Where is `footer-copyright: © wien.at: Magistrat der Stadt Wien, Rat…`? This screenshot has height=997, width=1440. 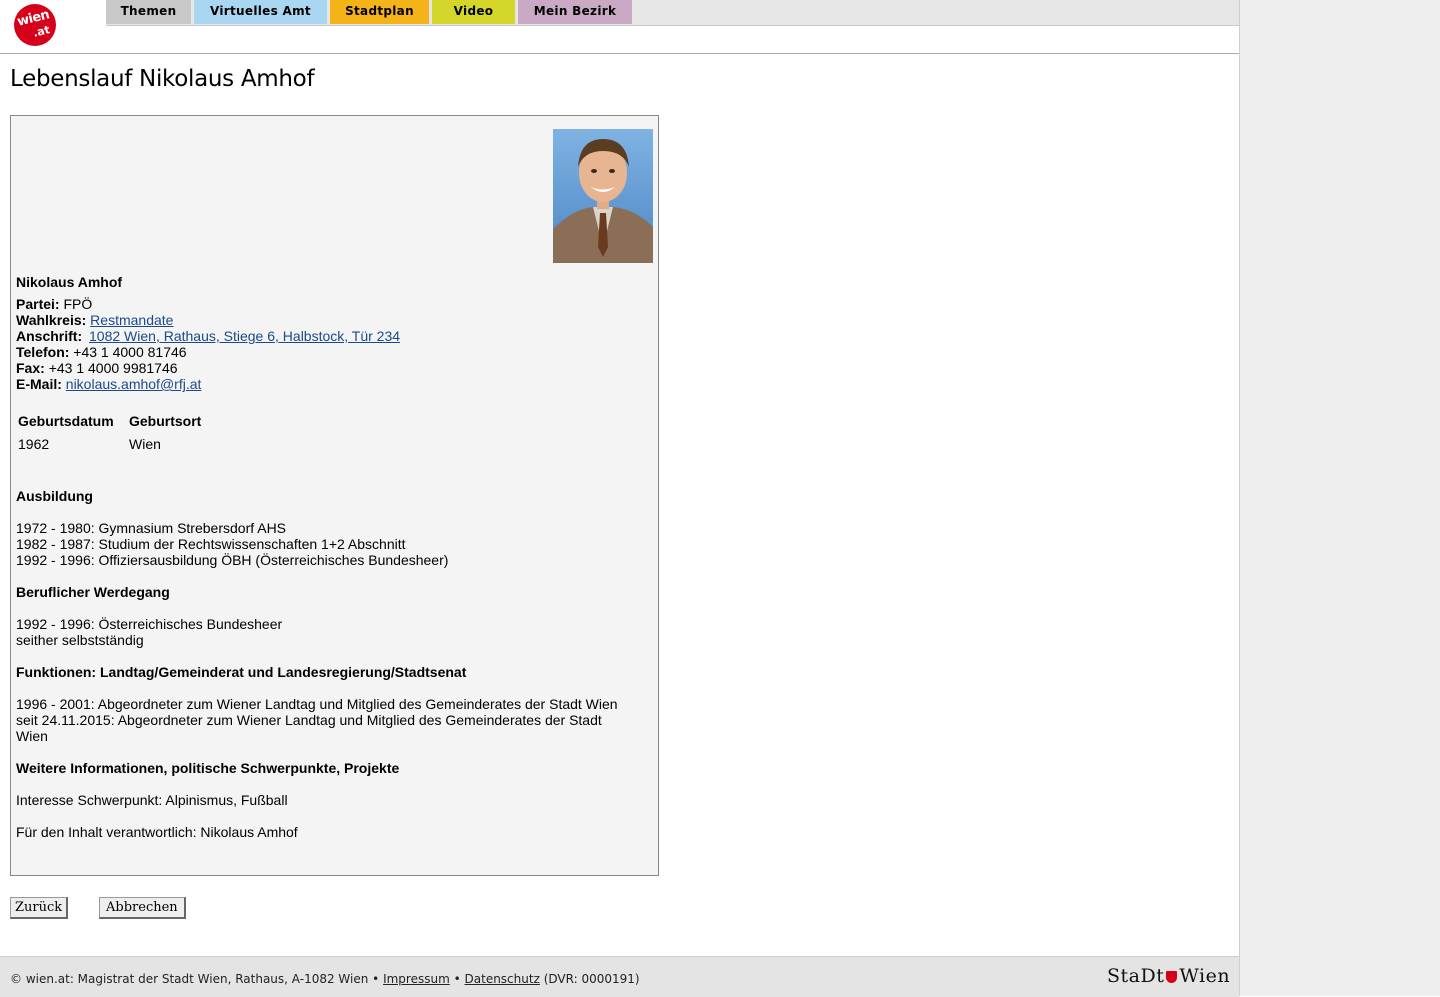
footer-copyright: © wien.at: Magistrat der Stadt Wien, Rat… is located at coordinates (195, 979).